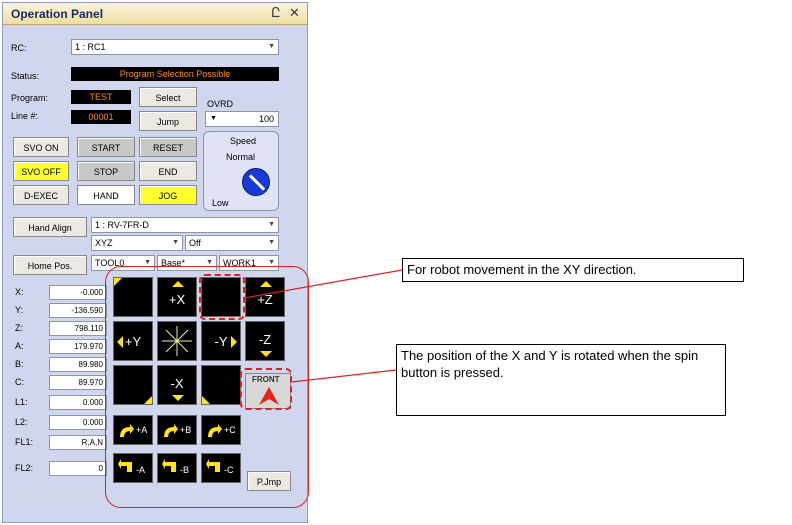  What do you see at coordinates (57, 14) in the screenshot?
I see `panel-title: Operation Panel` at bounding box center [57, 14].